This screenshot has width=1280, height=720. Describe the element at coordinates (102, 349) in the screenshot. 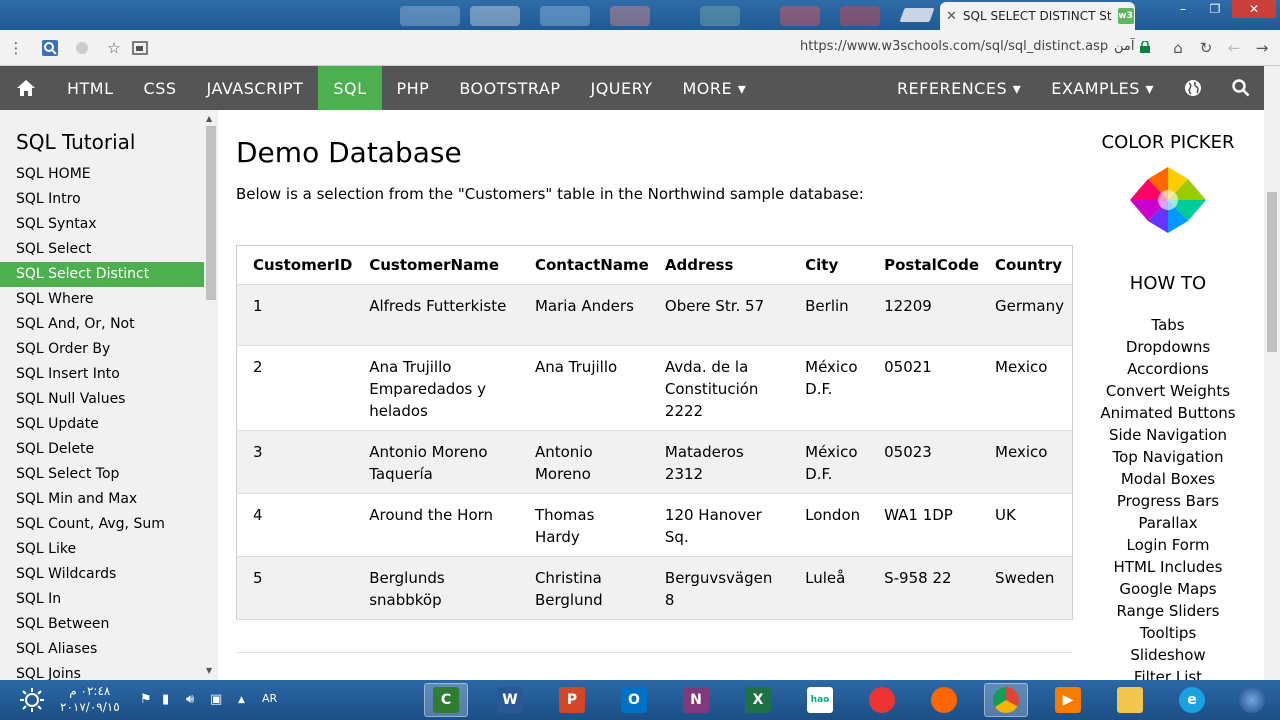

I see `sidebar-item-sql-order-by: SQL Order By` at that location.